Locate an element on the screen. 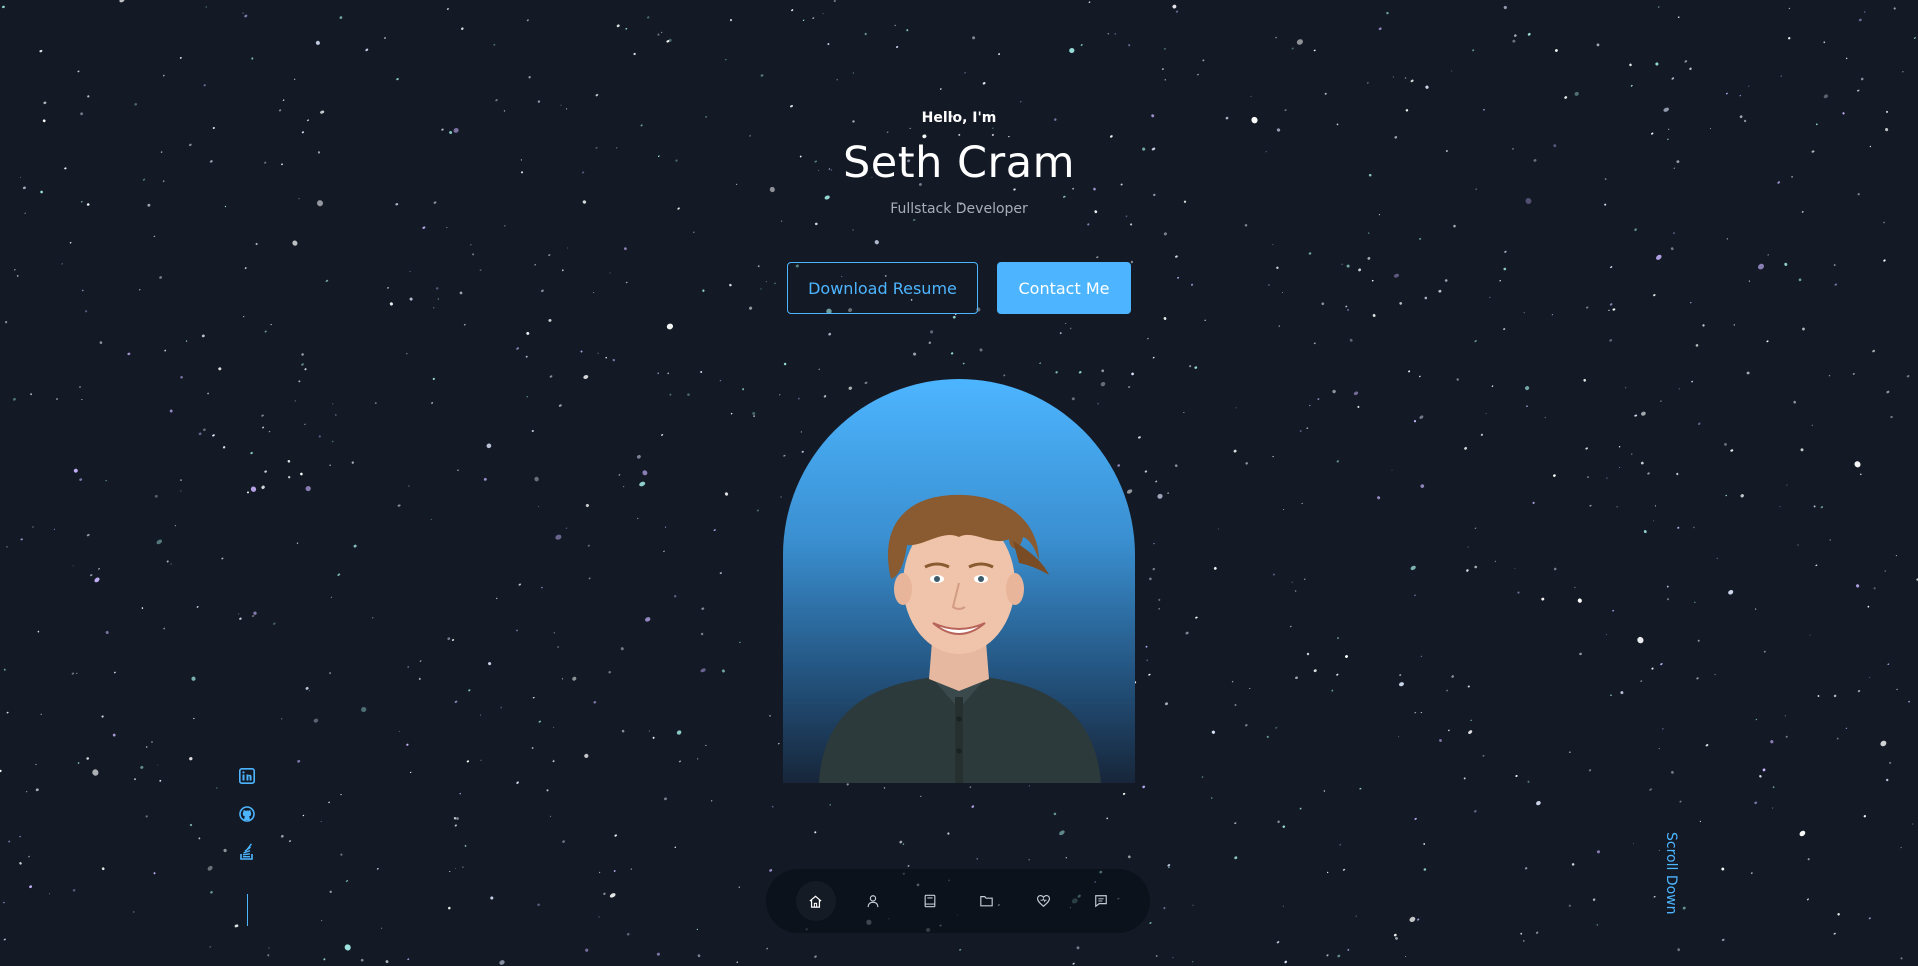 This screenshot has height=966, width=1918. stackoverflow-icon is located at coordinates (247, 852).